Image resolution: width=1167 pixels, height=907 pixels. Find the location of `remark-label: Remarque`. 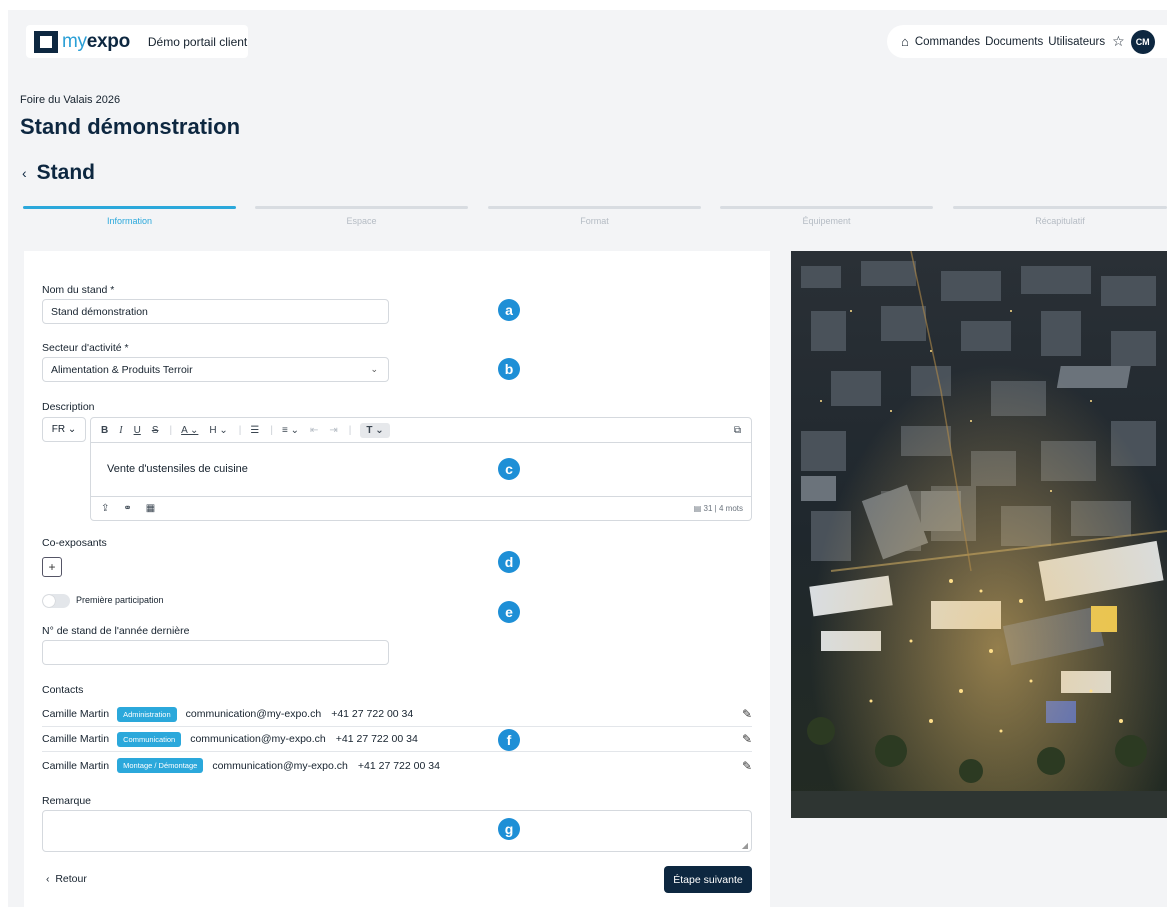

remark-label: Remarque is located at coordinates (67, 801).